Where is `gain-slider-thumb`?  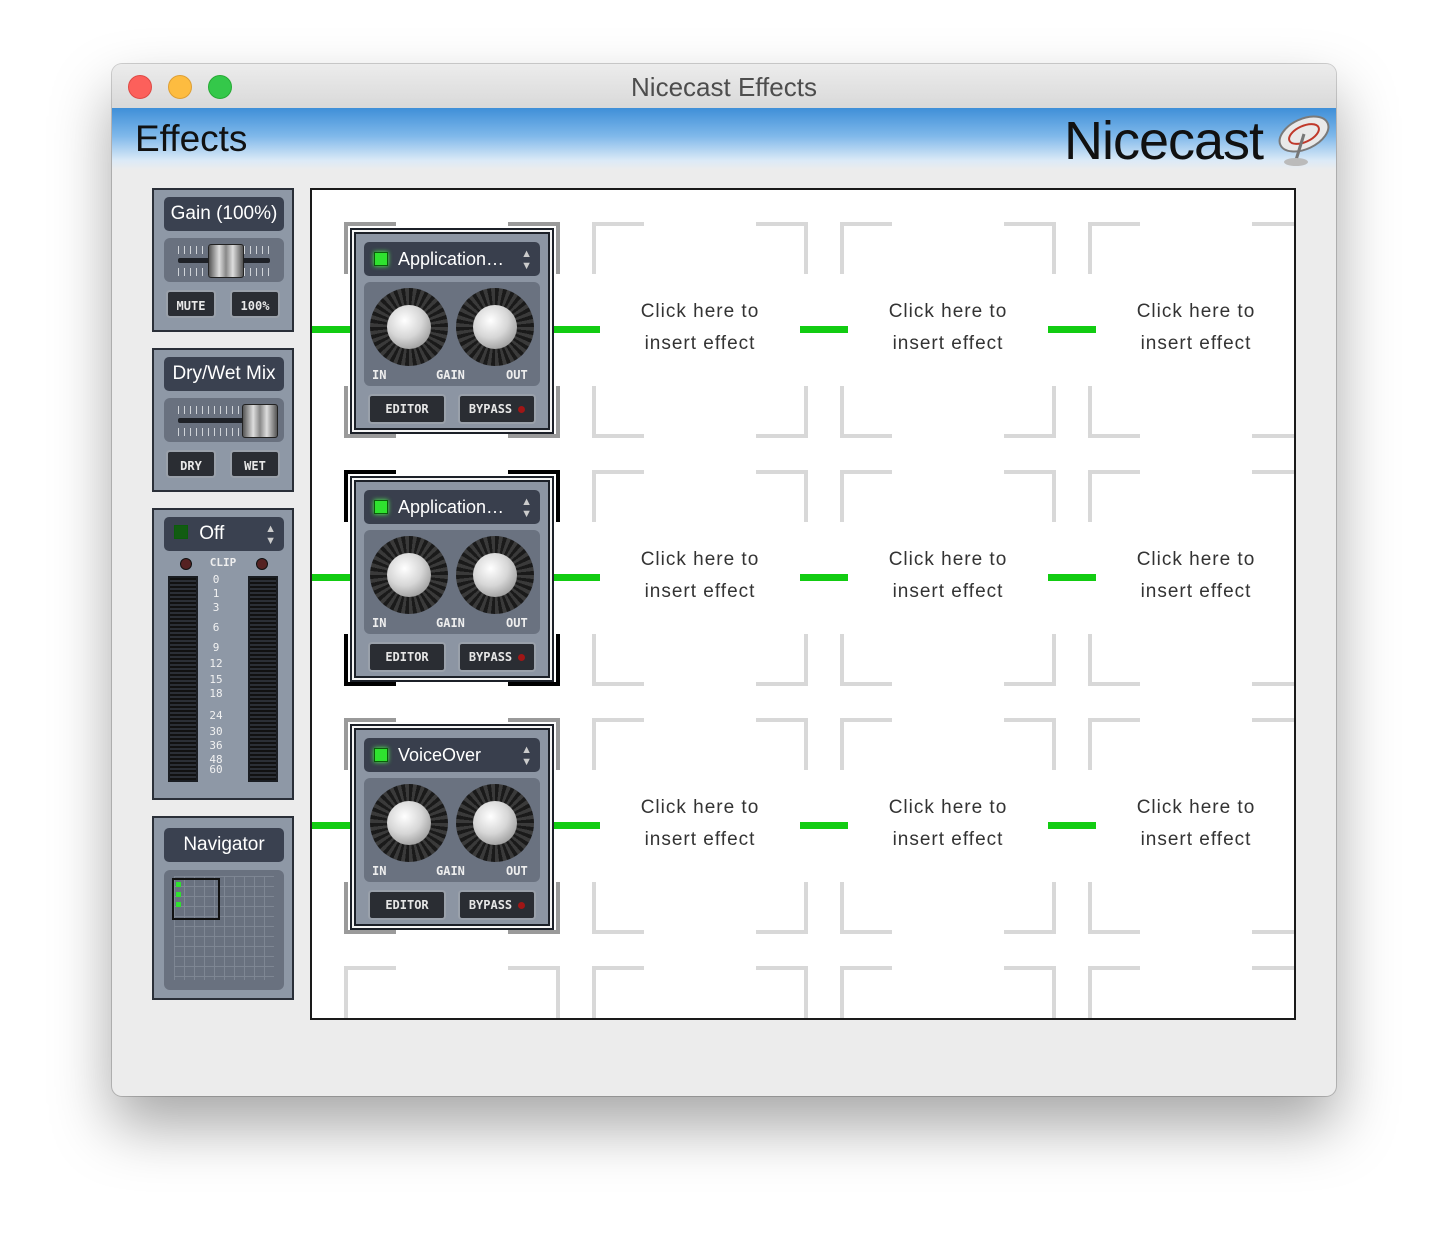
gain-slider-thumb is located at coordinates (226, 261).